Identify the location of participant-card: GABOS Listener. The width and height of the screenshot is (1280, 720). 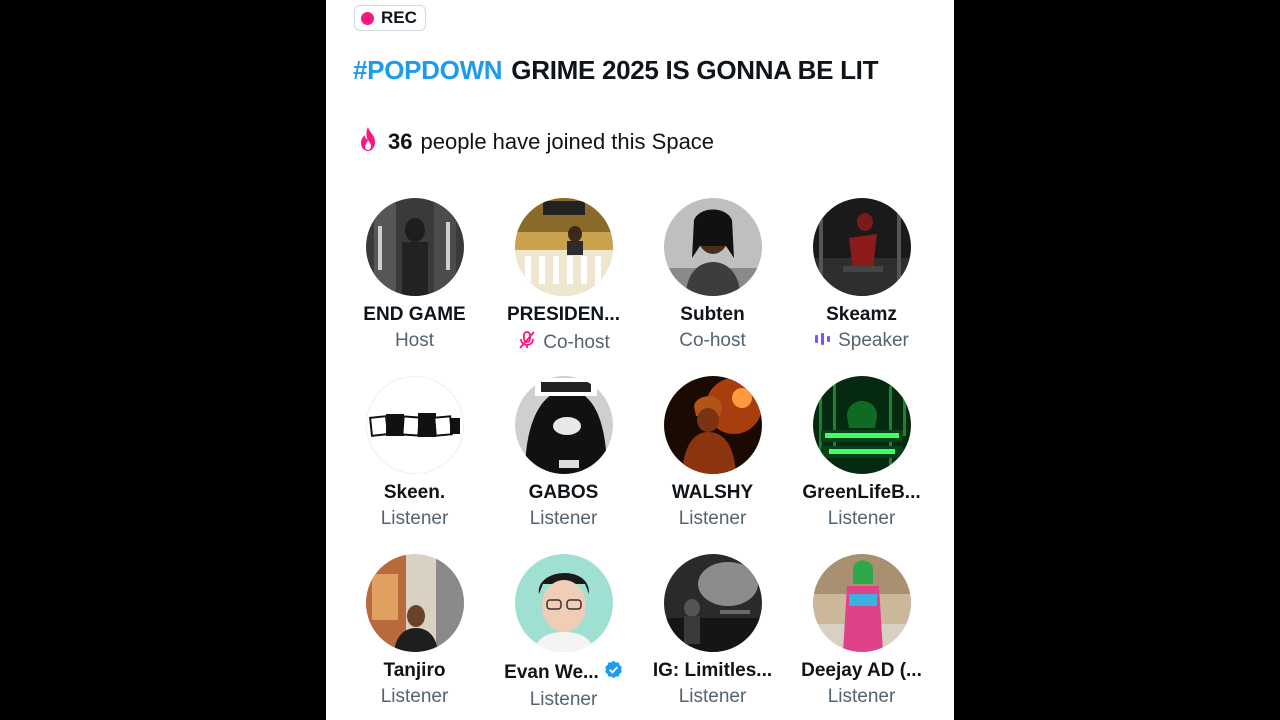
(563, 453).